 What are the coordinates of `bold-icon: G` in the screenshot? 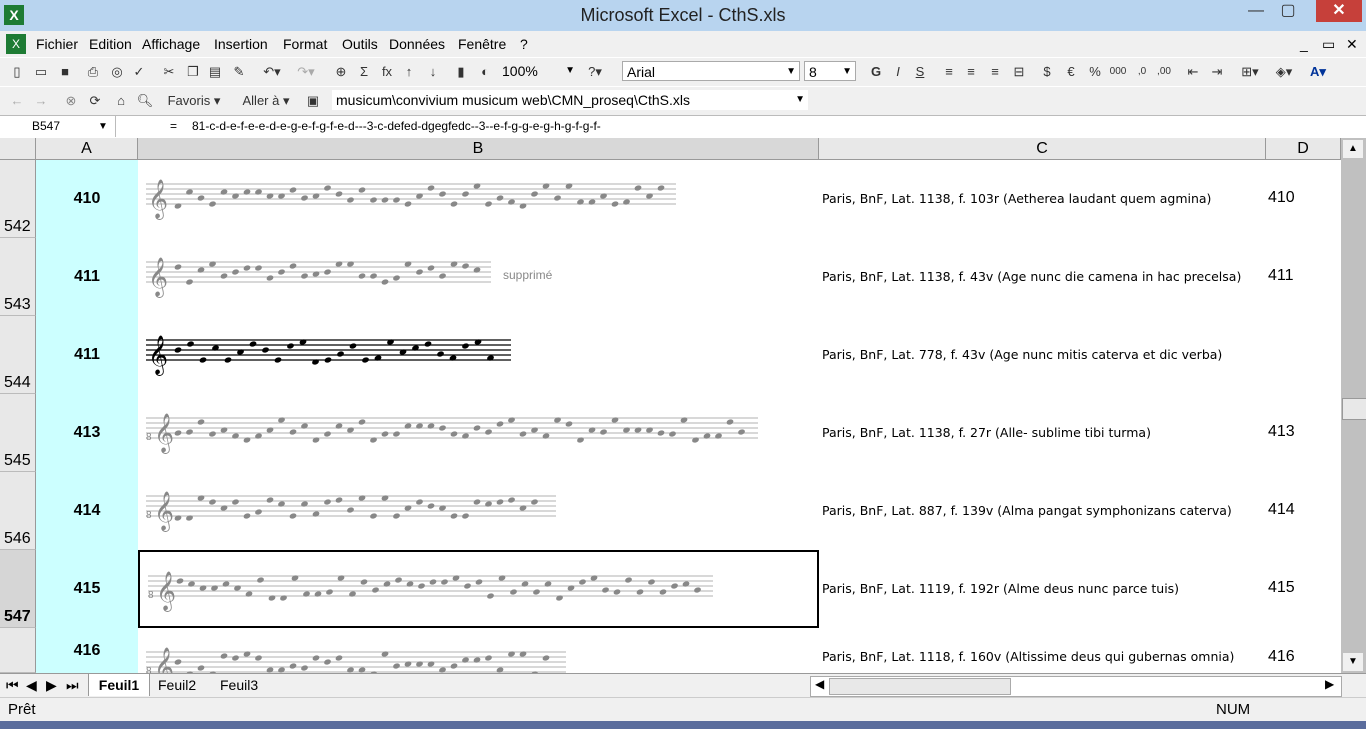 It's located at (876, 72).